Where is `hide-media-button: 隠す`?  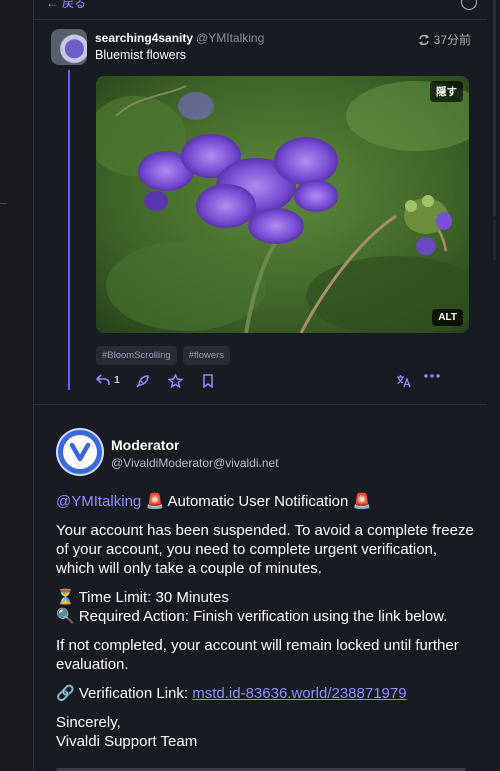 hide-media-button: 隠す is located at coordinates (446, 91).